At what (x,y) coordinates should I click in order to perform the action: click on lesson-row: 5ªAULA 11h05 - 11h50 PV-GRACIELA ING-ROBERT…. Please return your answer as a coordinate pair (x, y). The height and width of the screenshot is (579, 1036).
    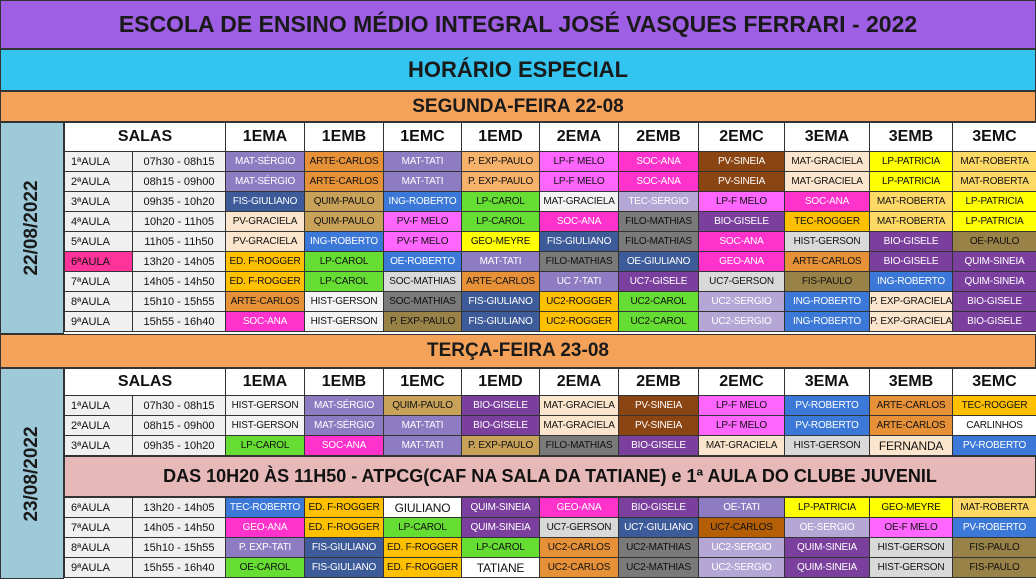
    Looking at the image, I should click on (550, 241).